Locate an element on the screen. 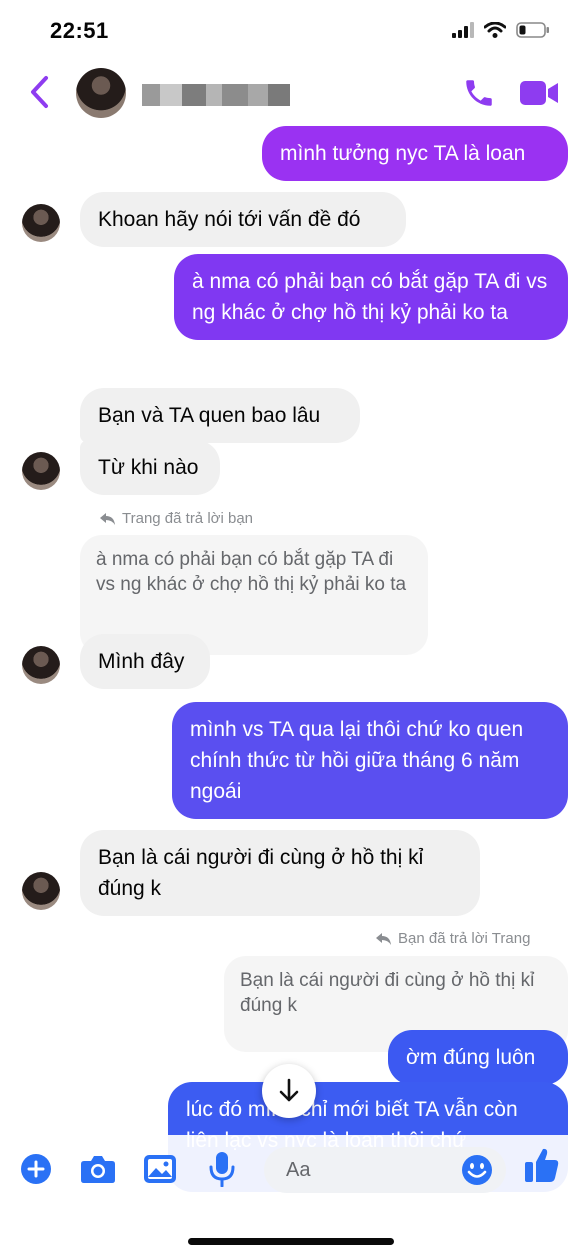 The height and width of the screenshot is (1255, 580). cellular-signal-icon is located at coordinates (463, 30).